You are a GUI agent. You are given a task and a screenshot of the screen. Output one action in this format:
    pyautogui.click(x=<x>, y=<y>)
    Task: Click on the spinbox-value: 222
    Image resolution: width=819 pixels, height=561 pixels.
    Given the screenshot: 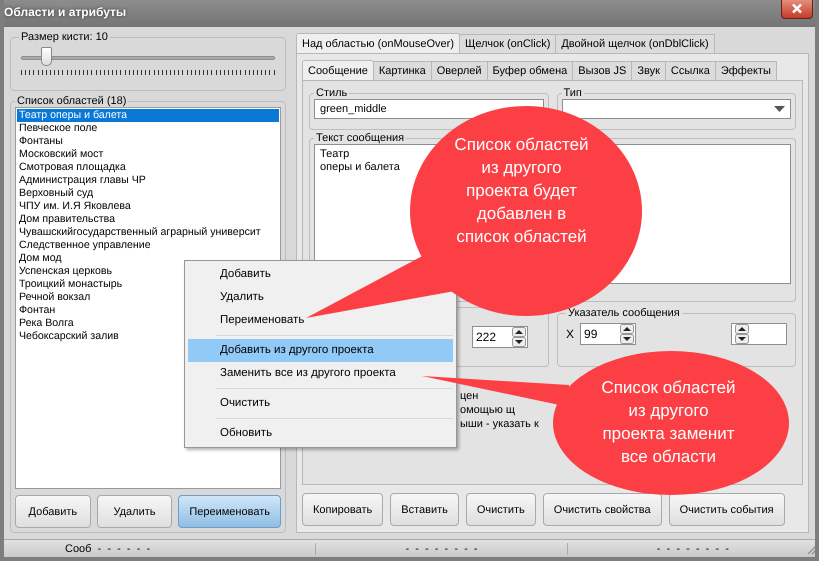 What is the action you would take?
    pyautogui.click(x=486, y=337)
    